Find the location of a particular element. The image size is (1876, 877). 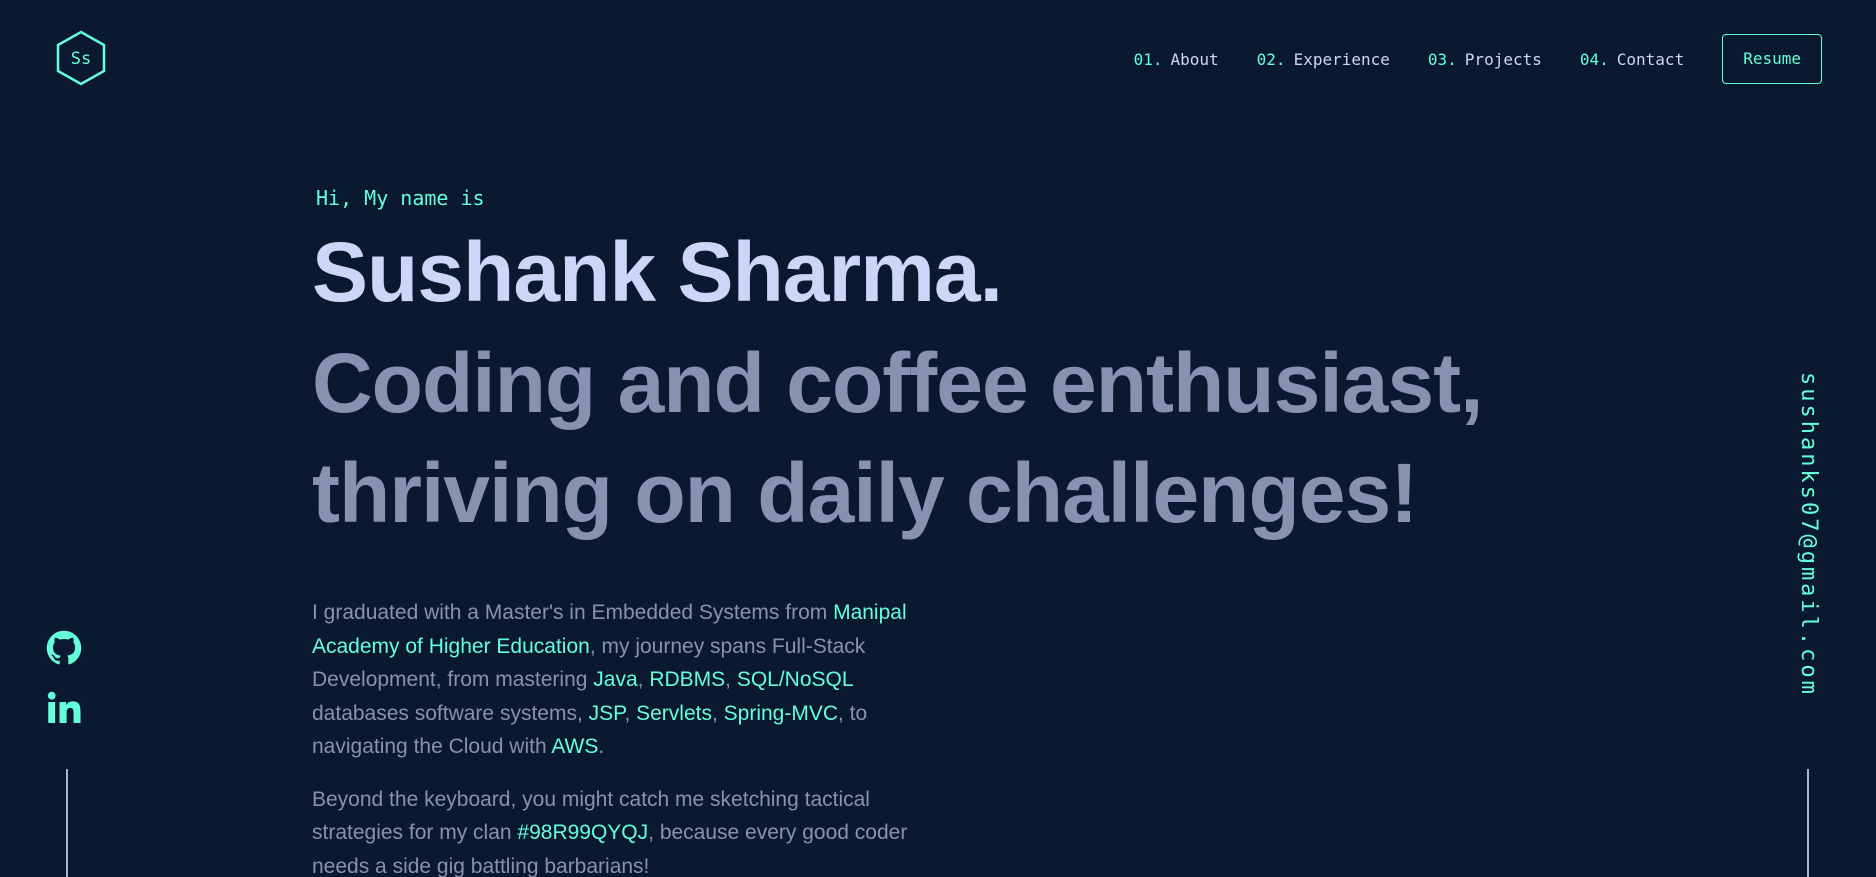

highlight-aws: AWS is located at coordinates (575, 746).